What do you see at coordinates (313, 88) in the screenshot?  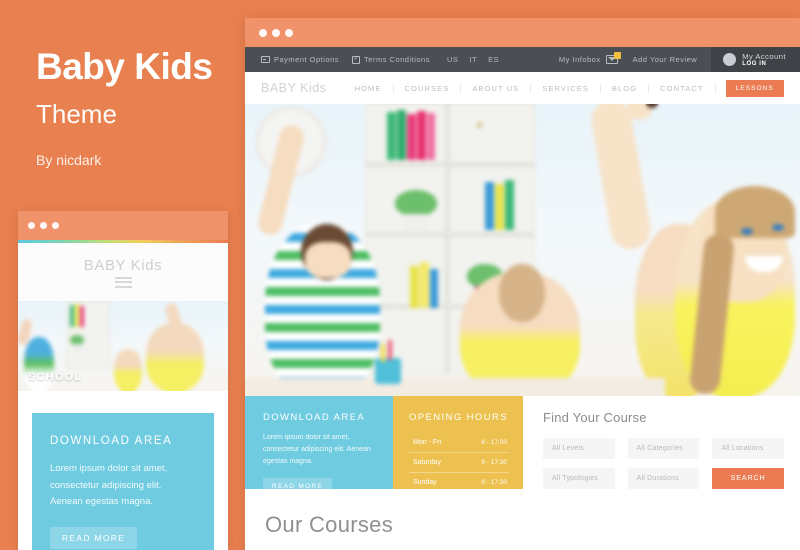 I see `logo-secondary: Kids` at bounding box center [313, 88].